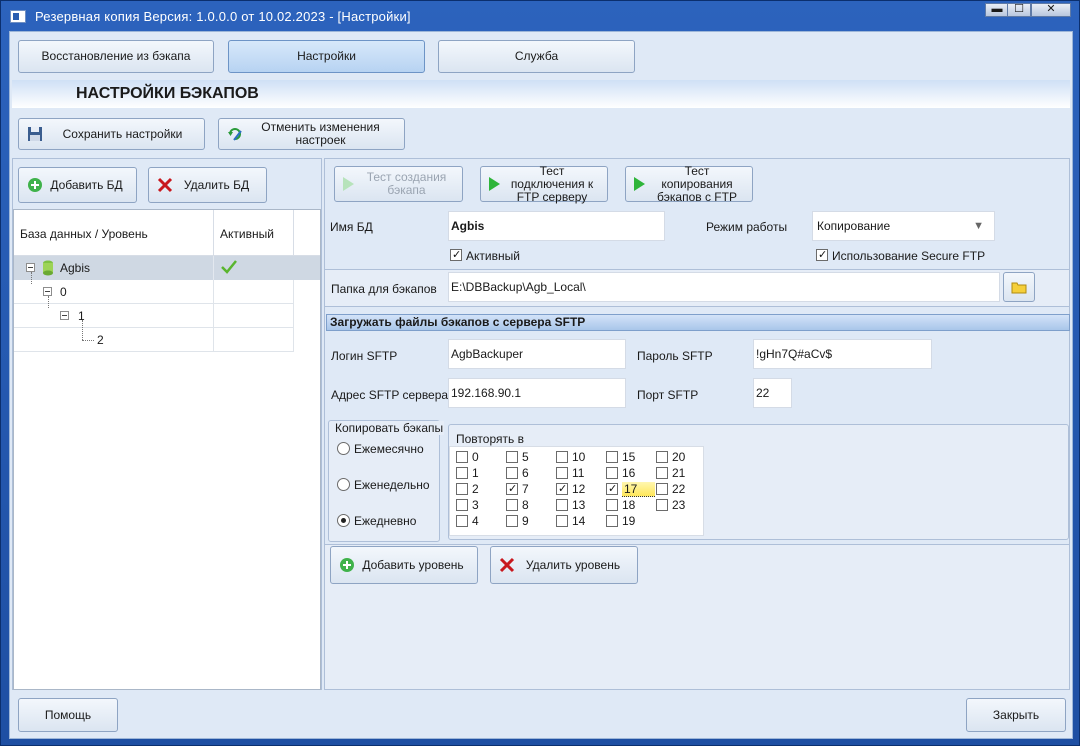  I want to click on folder-input: E:\DBBackup\Agb_Local\, so click(724, 287).